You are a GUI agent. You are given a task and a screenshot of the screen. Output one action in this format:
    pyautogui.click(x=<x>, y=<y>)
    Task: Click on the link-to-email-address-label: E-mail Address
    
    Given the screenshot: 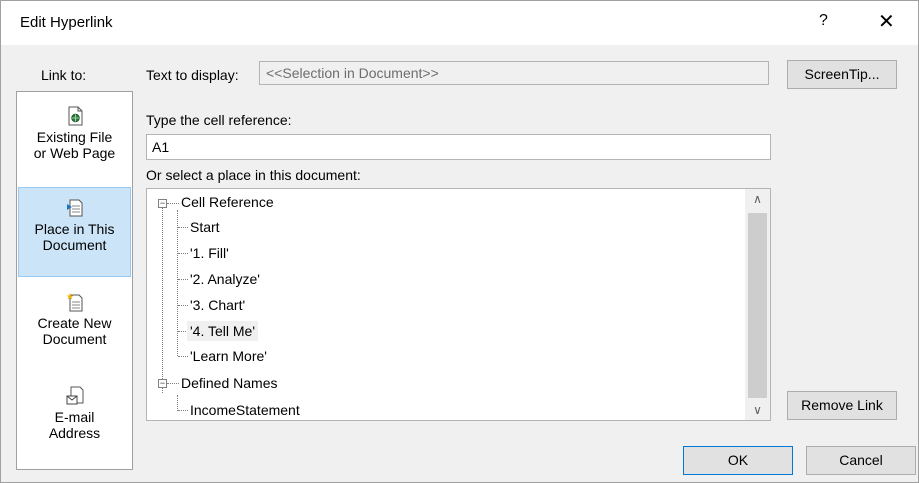 What is the action you would take?
    pyautogui.click(x=74, y=425)
    